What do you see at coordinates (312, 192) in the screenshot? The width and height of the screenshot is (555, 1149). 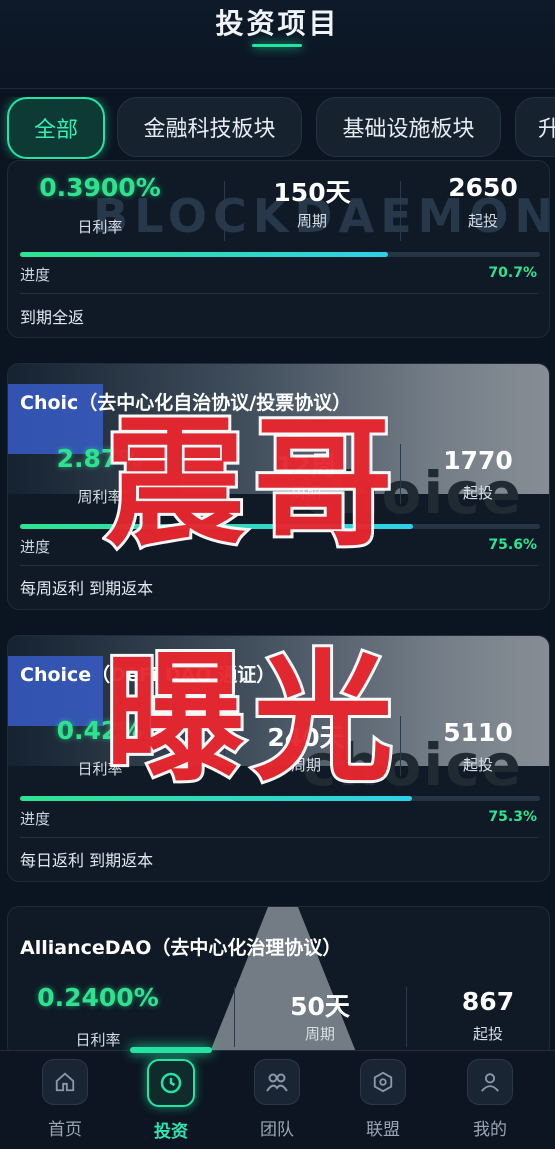 I see `period-value: 150天` at bounding box center [312, 192].